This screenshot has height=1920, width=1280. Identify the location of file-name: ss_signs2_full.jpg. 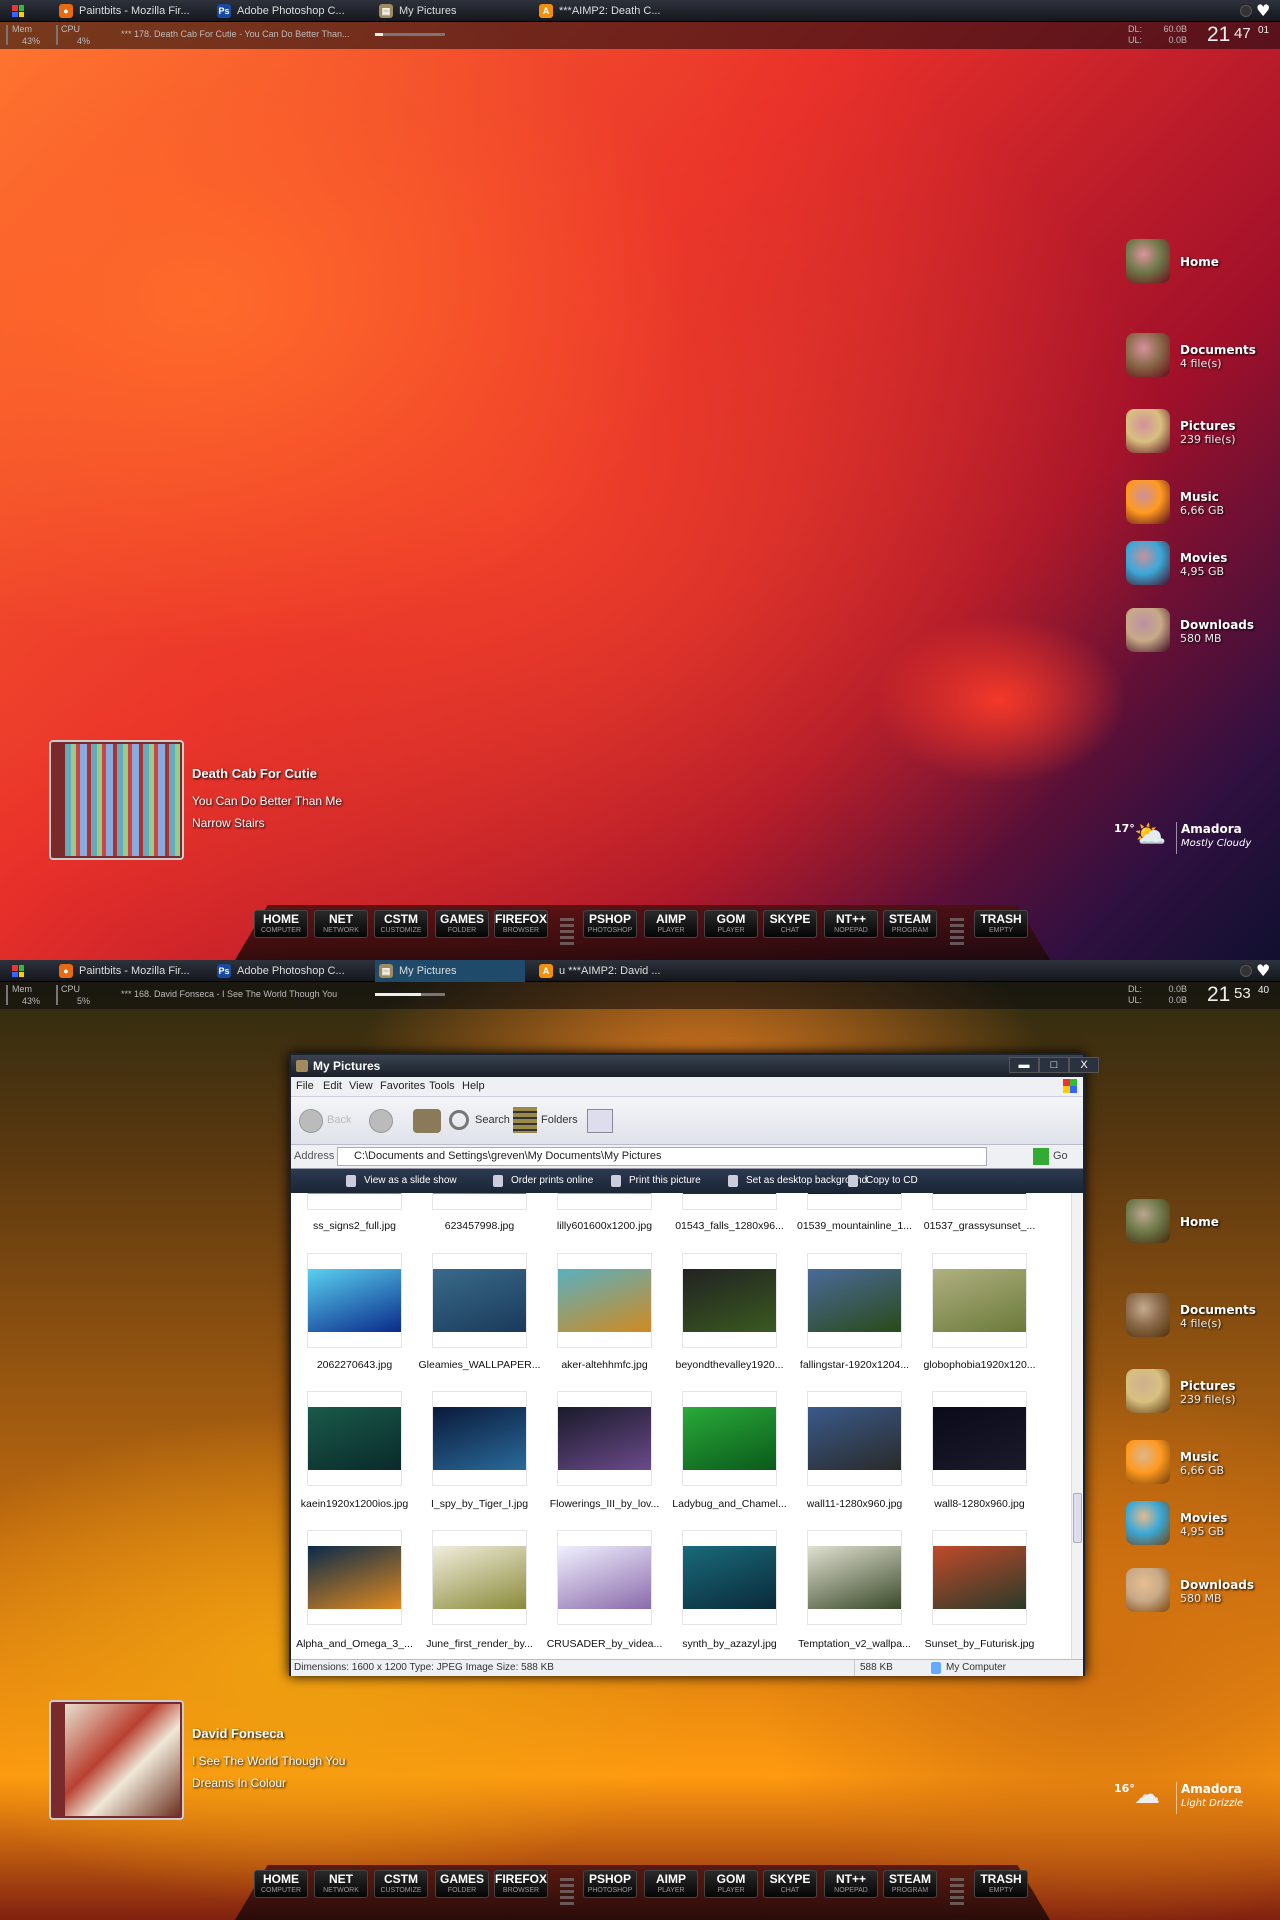
(354, 1226).